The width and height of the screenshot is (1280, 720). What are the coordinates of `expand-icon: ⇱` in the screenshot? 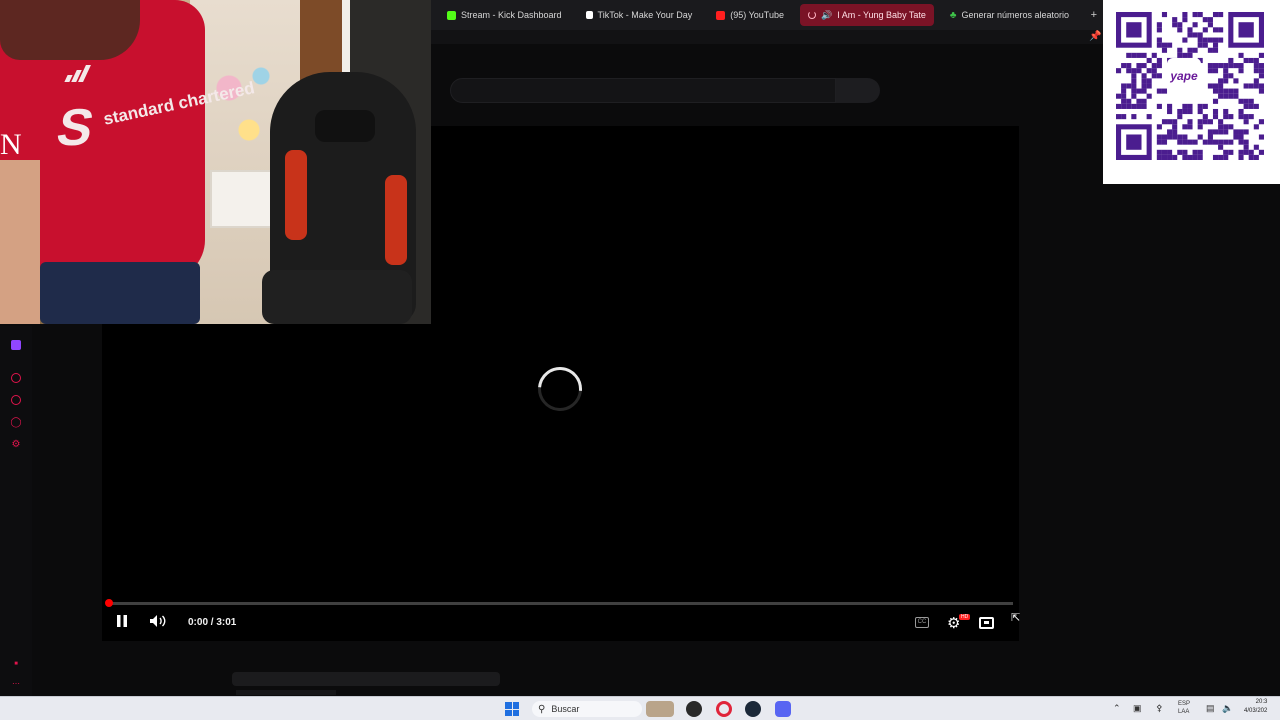 It's located at (1015, 617).